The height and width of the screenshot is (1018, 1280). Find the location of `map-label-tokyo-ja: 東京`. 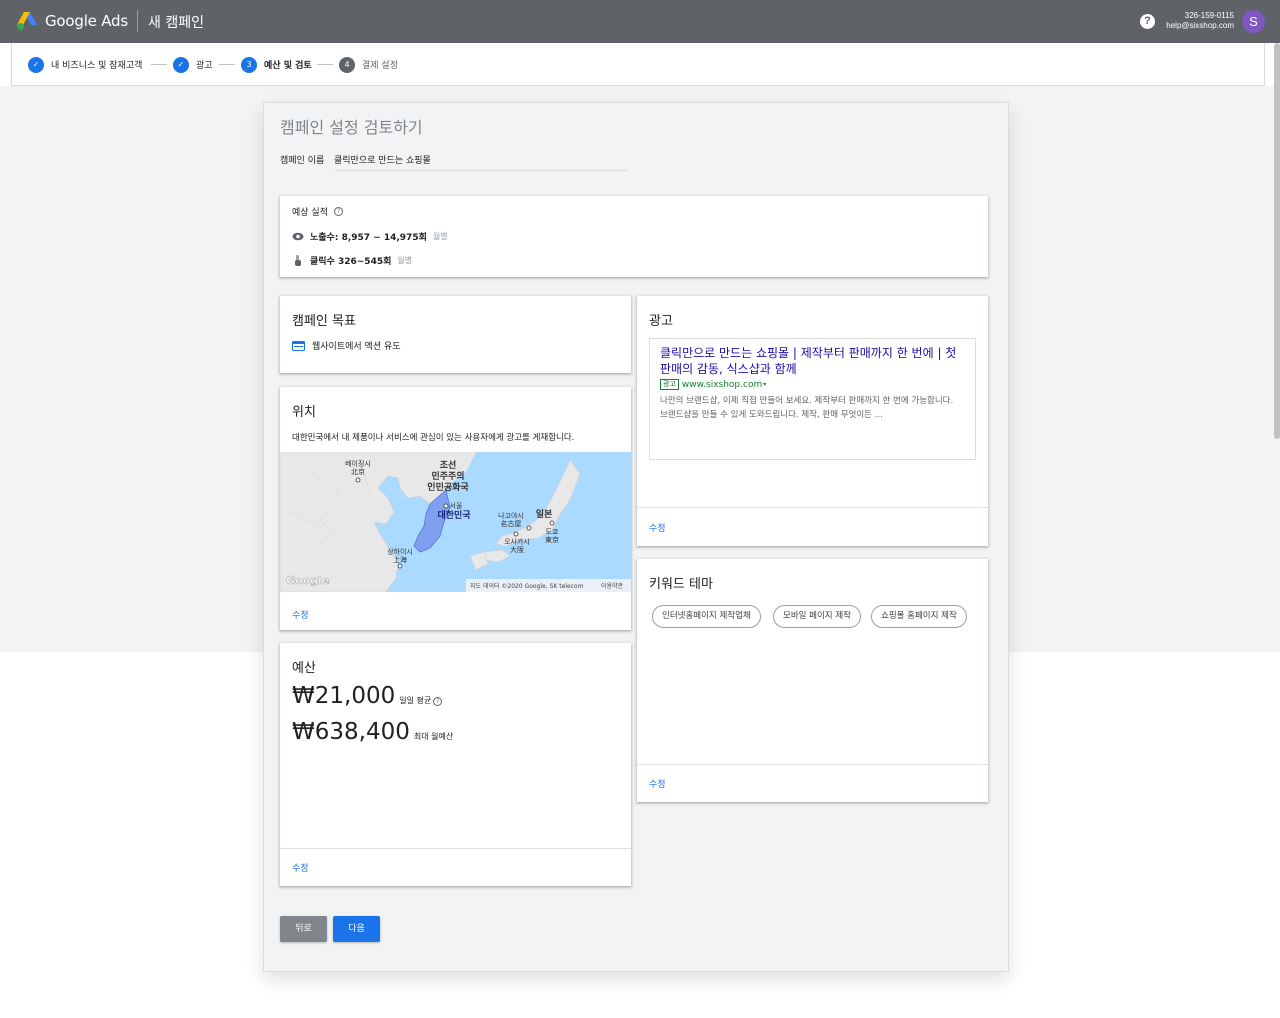

map-label-tokyo-ja: 東京 is located at coordinates (552, 539).